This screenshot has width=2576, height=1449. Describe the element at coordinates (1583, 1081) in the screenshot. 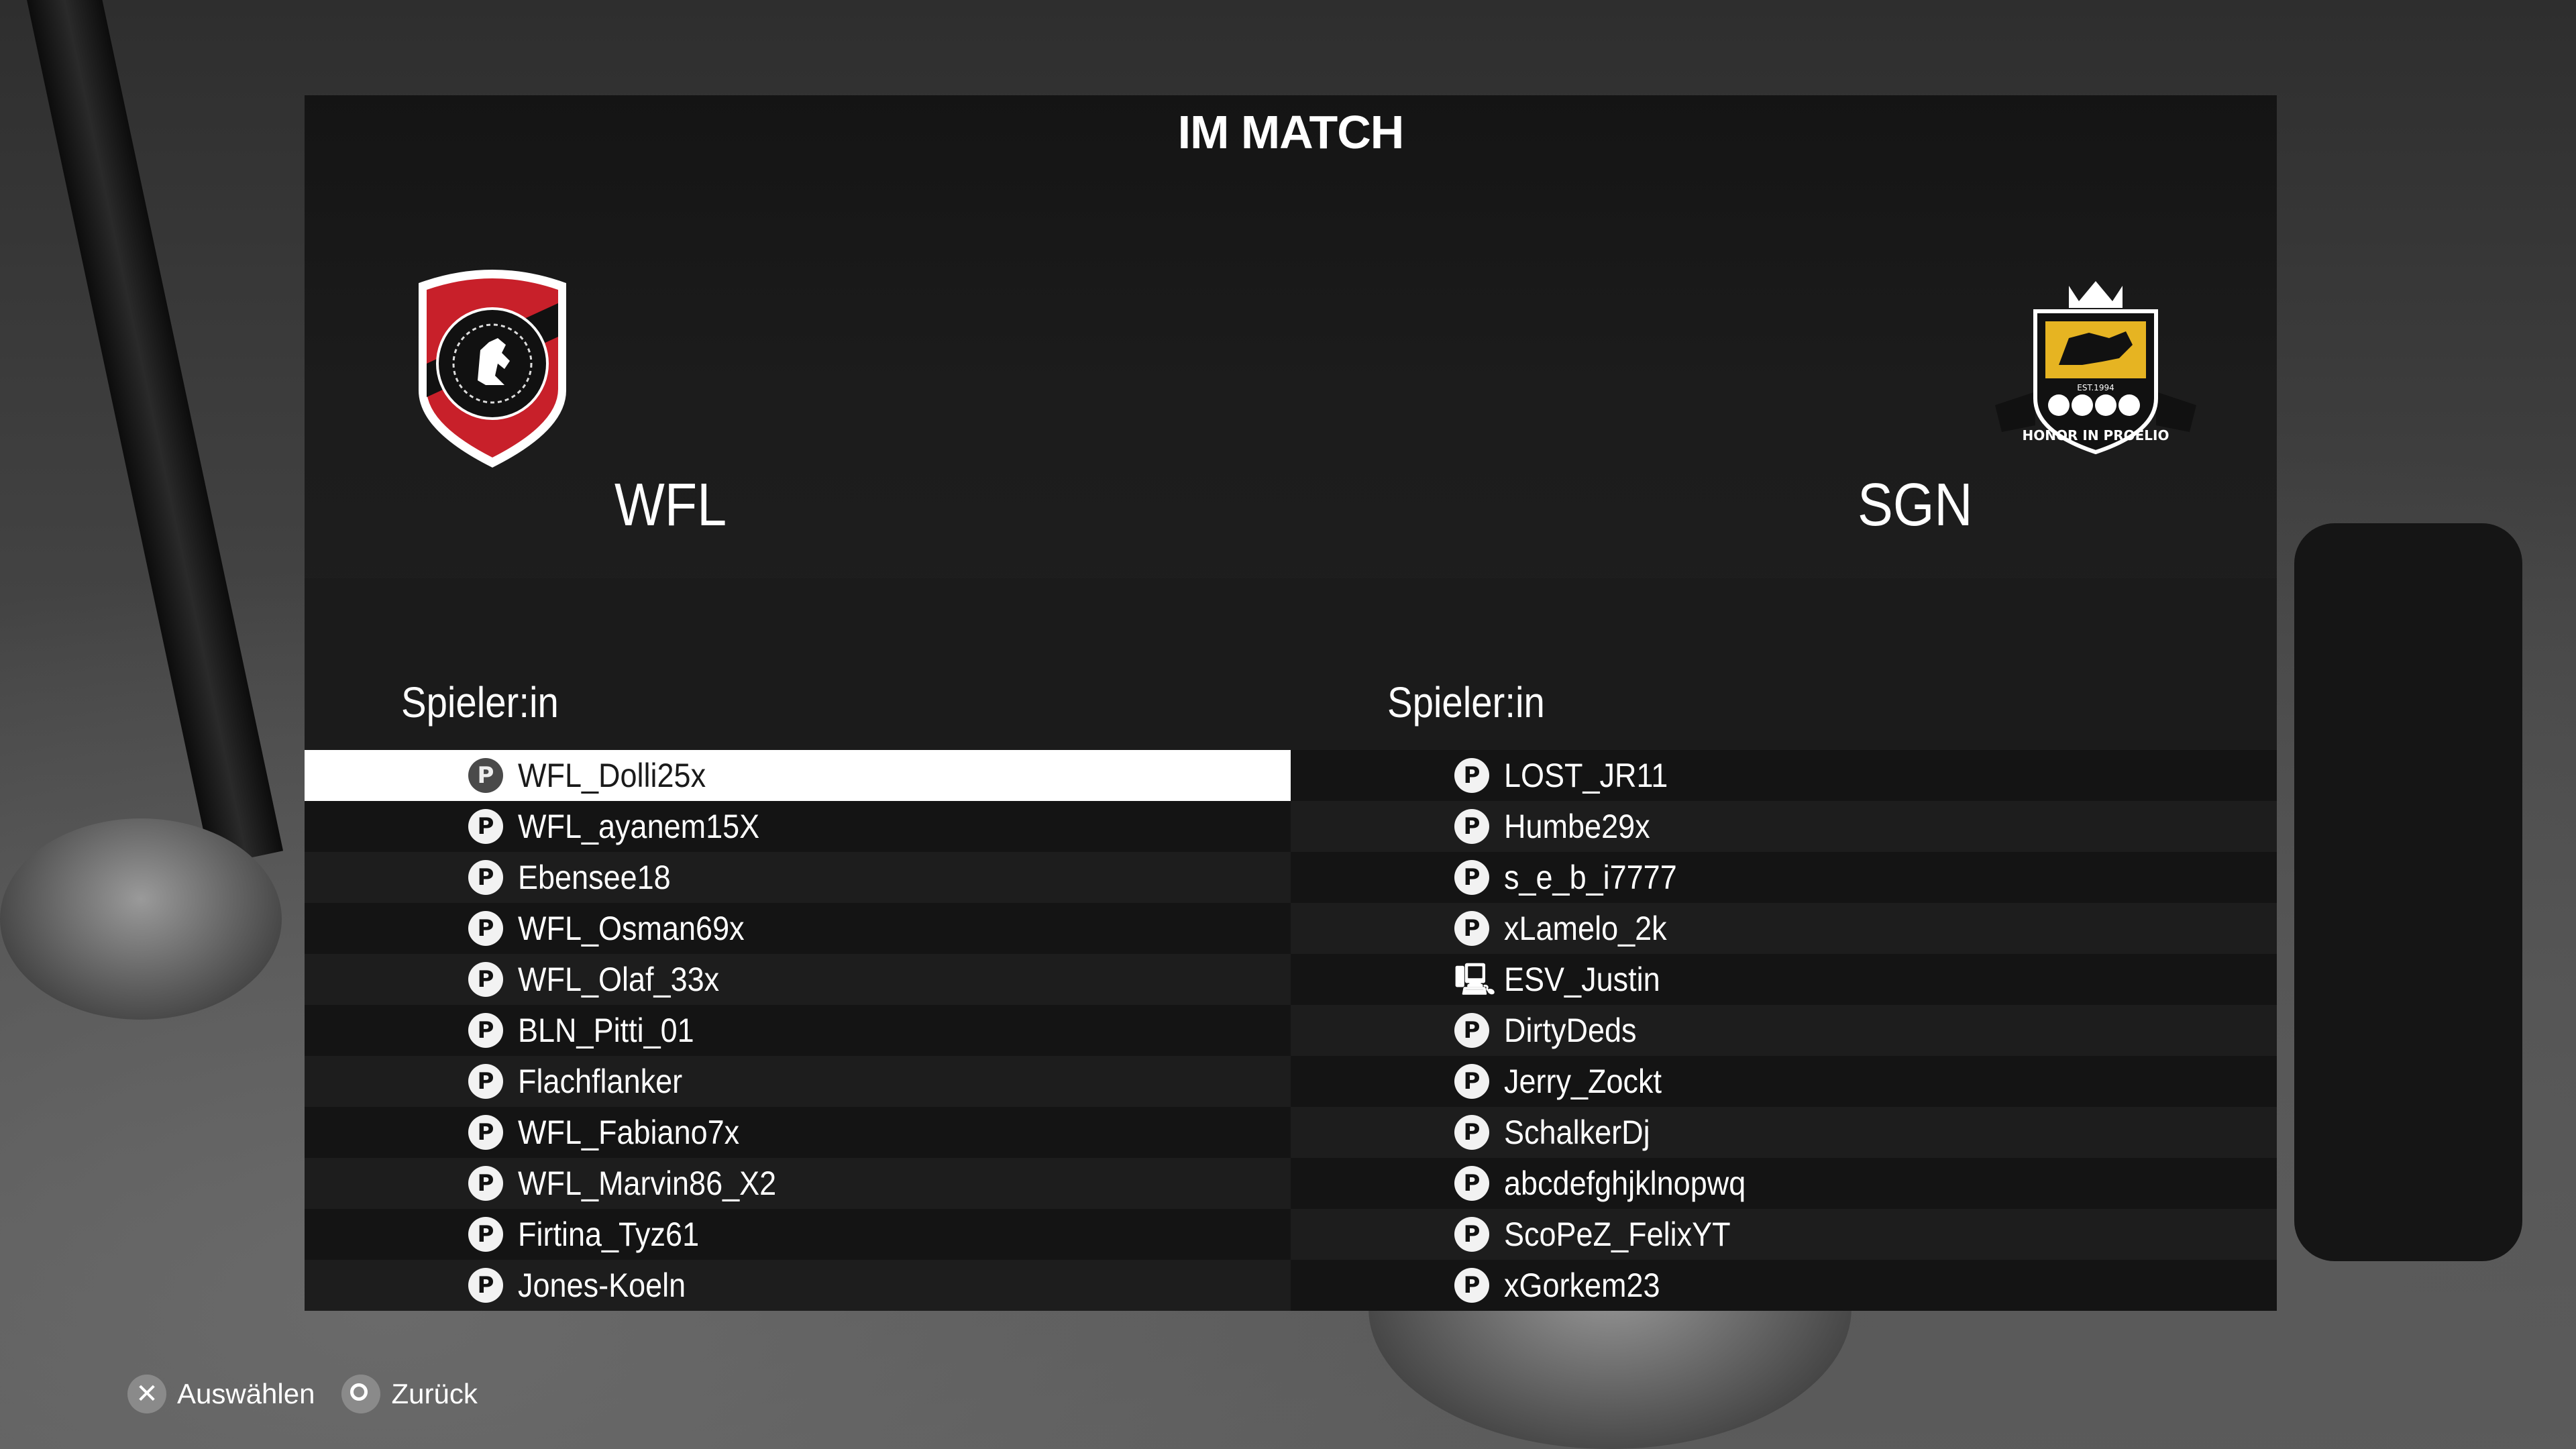

I see `player-name: Jerry_Zockt` at that location.